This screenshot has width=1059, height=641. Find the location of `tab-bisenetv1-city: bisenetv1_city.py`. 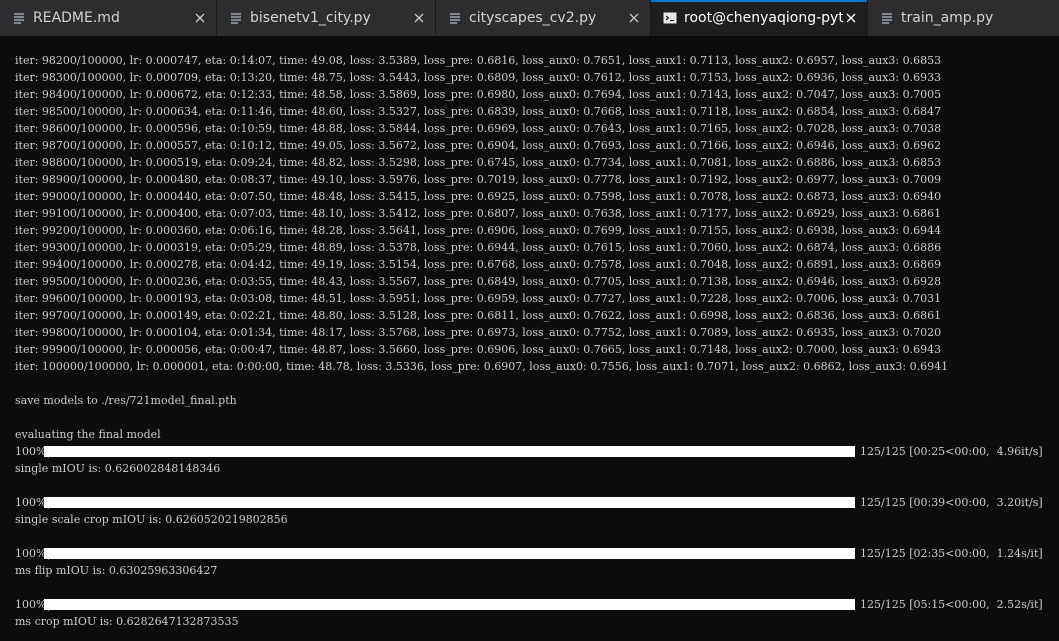

tab-bisenetv1-city: bisenetv1_city.py is located at coordinates (326, 18).